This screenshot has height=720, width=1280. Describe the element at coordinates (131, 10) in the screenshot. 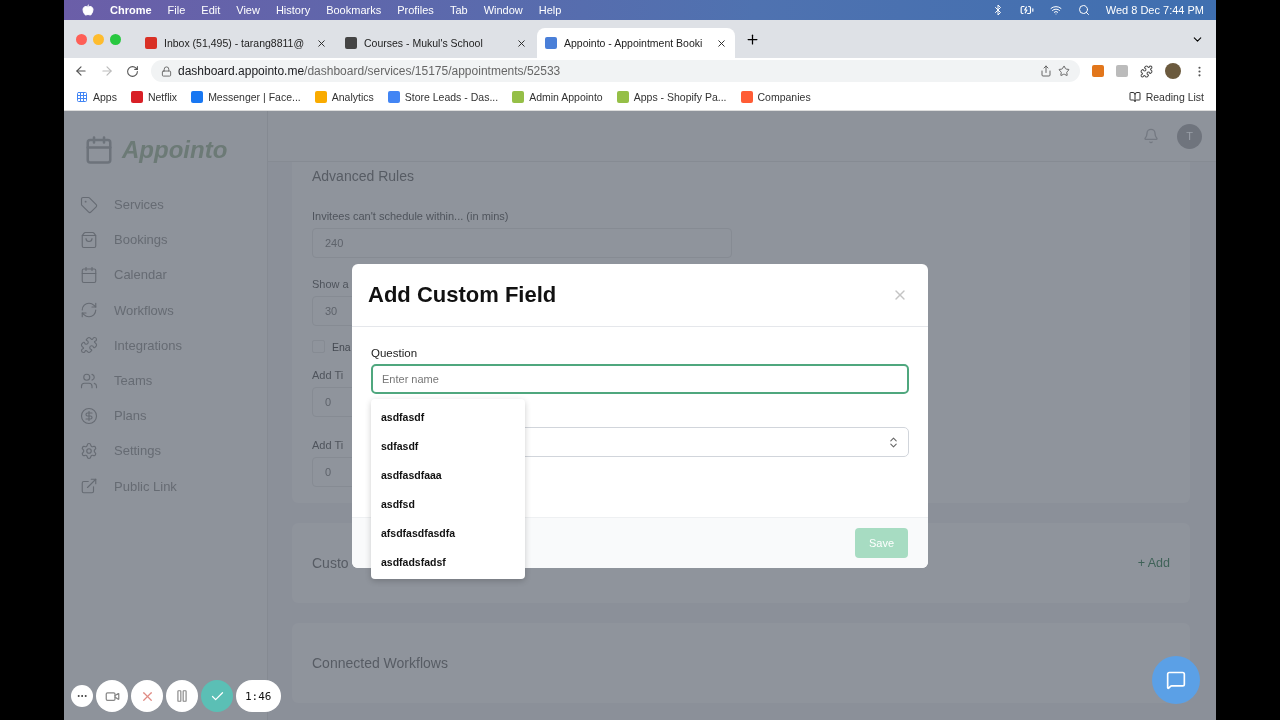

I see `menu-item: Chrome` at that location.